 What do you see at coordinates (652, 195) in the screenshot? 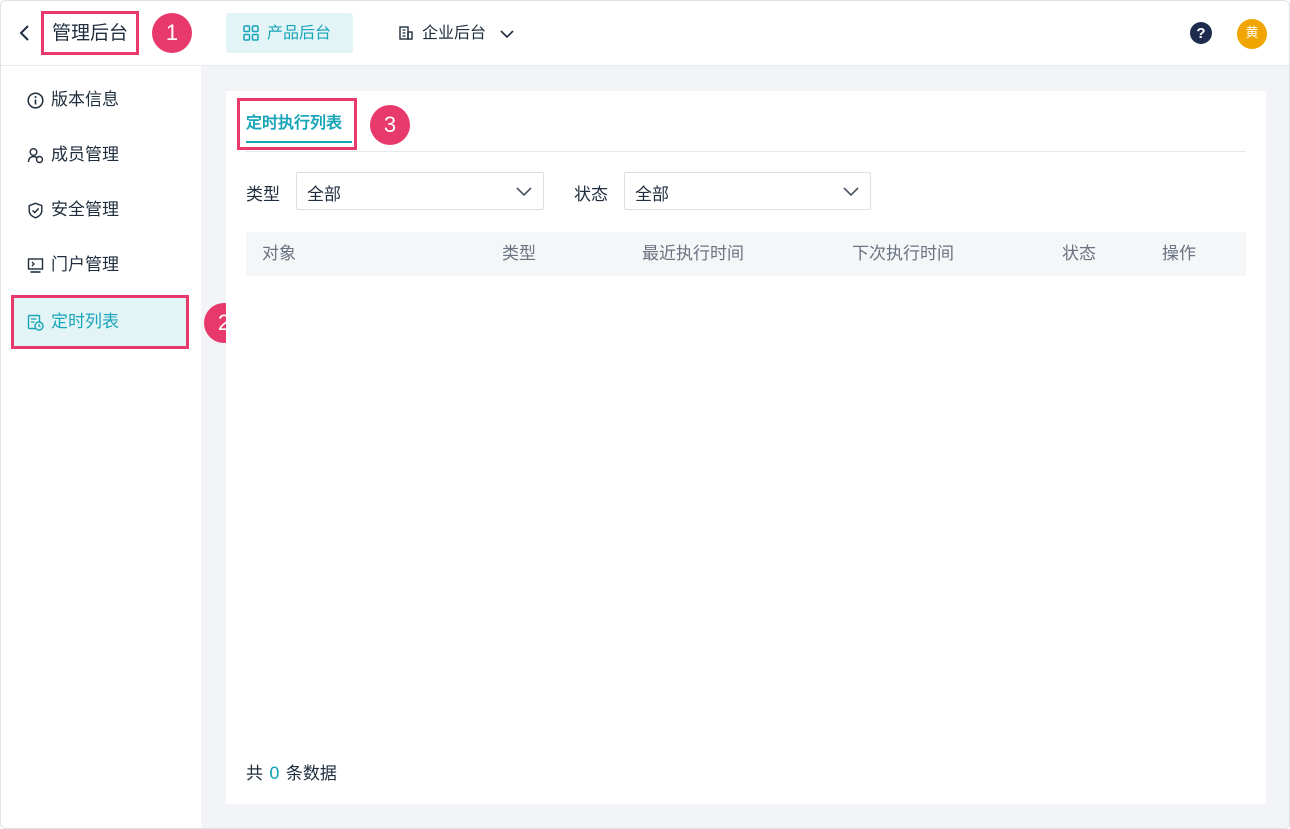
I see `status-filter-value: 全部` at bounding box center [652, 195].